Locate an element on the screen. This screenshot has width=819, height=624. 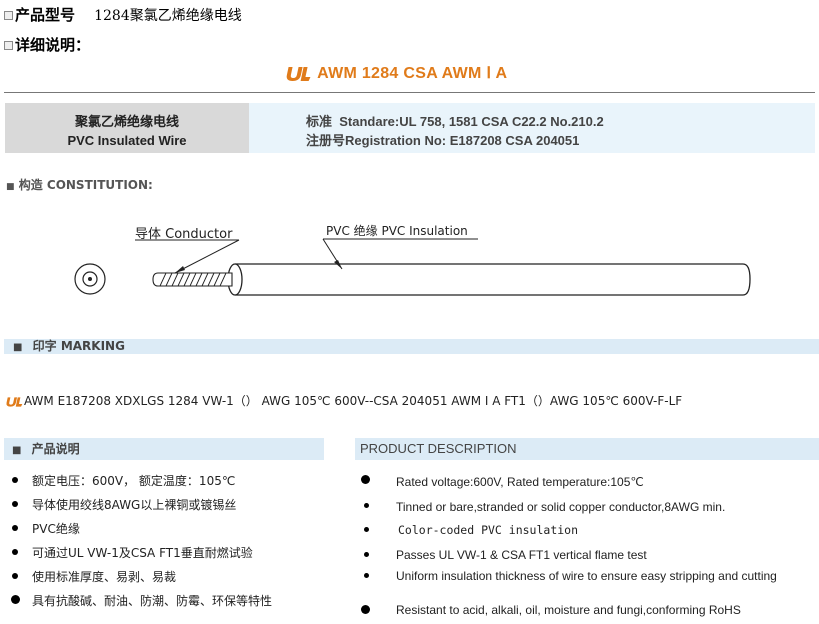
marking-heading: 印字 MARKING is located at coordinates (78, 346).